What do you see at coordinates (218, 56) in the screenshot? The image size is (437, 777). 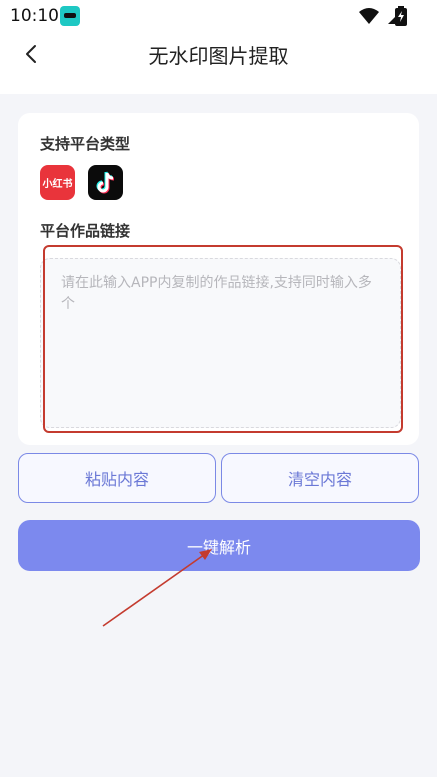 I see `page-title: 无水印图片提取` at bounding box center [218, 56].